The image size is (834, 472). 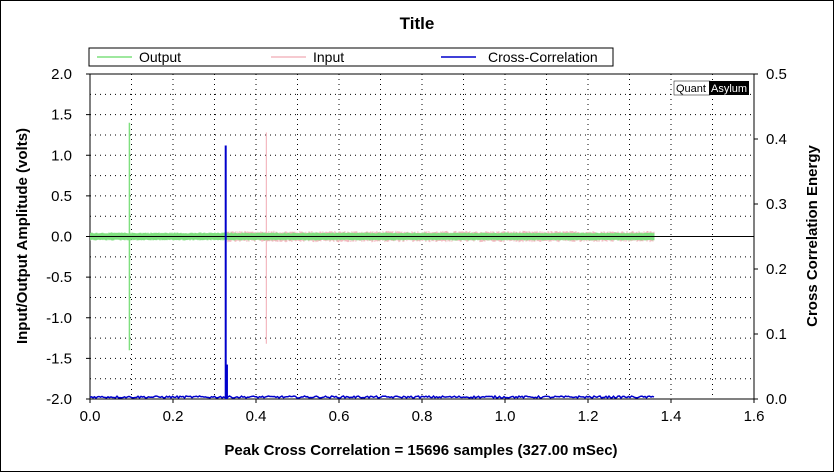 I want to click on chart-title: Title, so click(x=417, y=23).